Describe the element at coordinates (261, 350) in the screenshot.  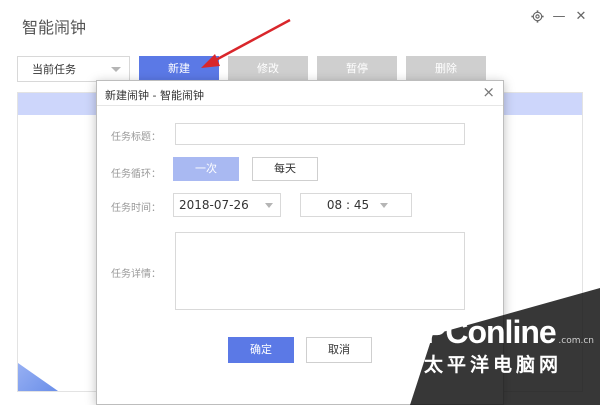
I see `confirm-button: 确定` at that location.